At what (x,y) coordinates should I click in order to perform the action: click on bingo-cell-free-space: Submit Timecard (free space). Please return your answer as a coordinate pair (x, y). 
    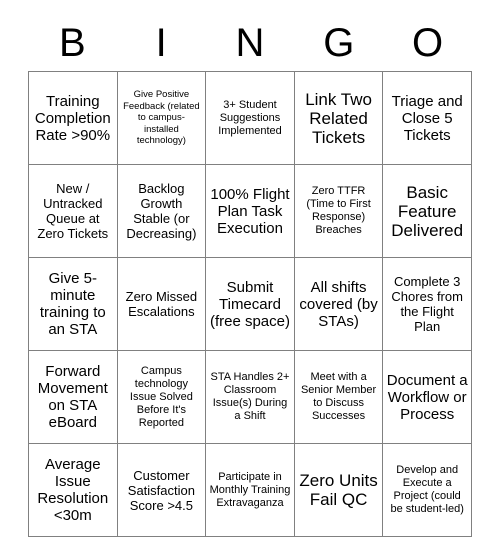
    Looking at the image, I should click on (250, 304).